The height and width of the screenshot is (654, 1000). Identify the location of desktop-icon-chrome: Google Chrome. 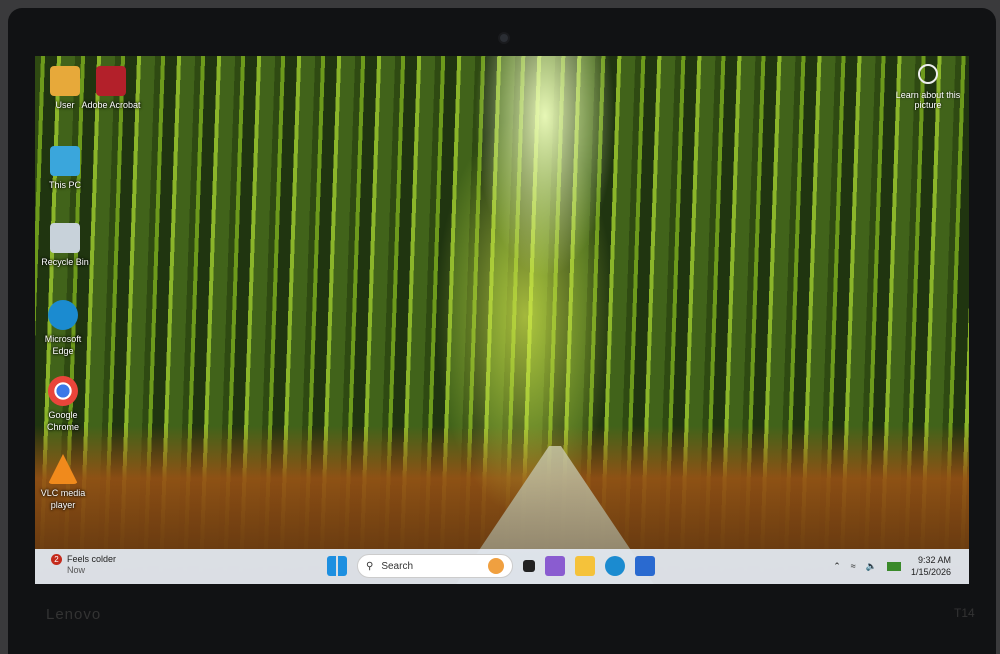
(64, 404).